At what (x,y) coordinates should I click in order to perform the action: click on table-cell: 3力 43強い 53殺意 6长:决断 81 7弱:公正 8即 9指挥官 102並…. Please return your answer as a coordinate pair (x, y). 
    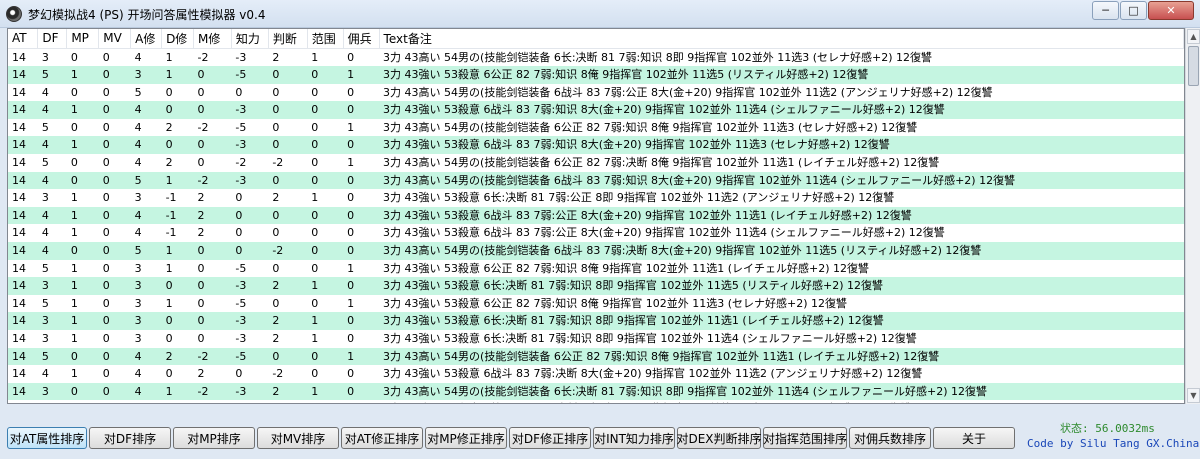
    Looking at the image, I should click on (639, 198).